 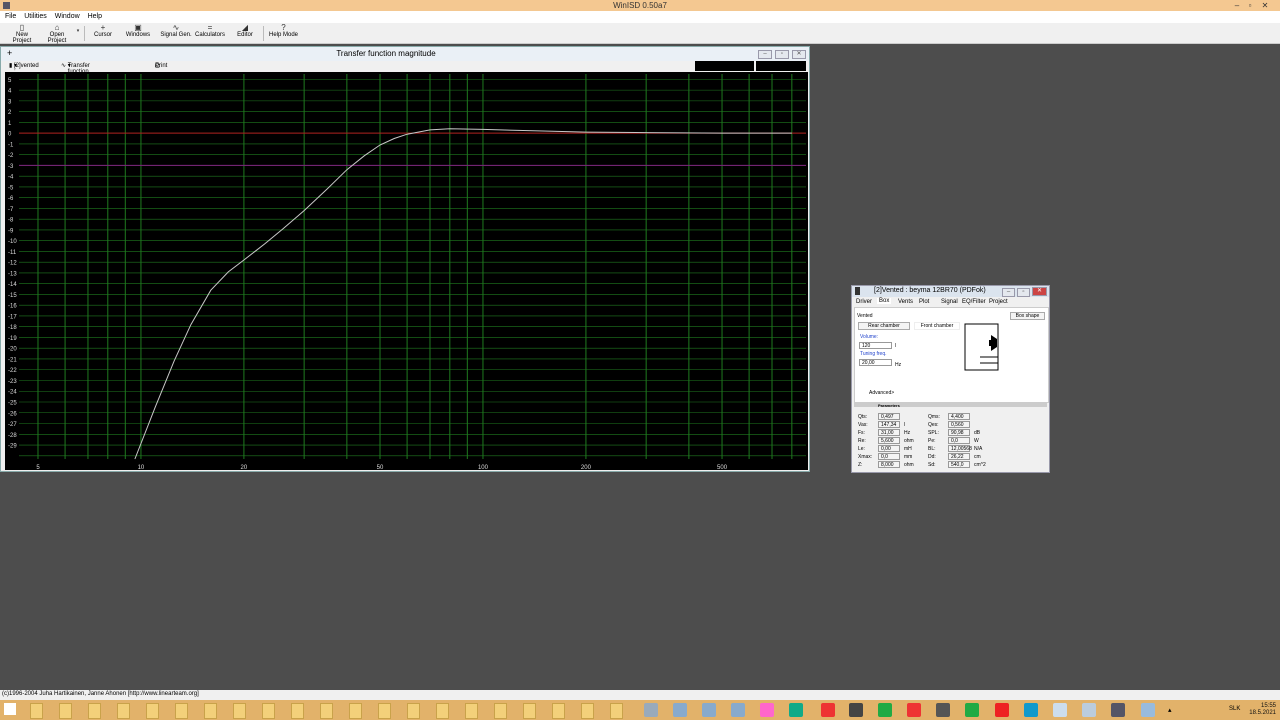 I want to click on param-value: 12,00568, so click(x=960, y=448).